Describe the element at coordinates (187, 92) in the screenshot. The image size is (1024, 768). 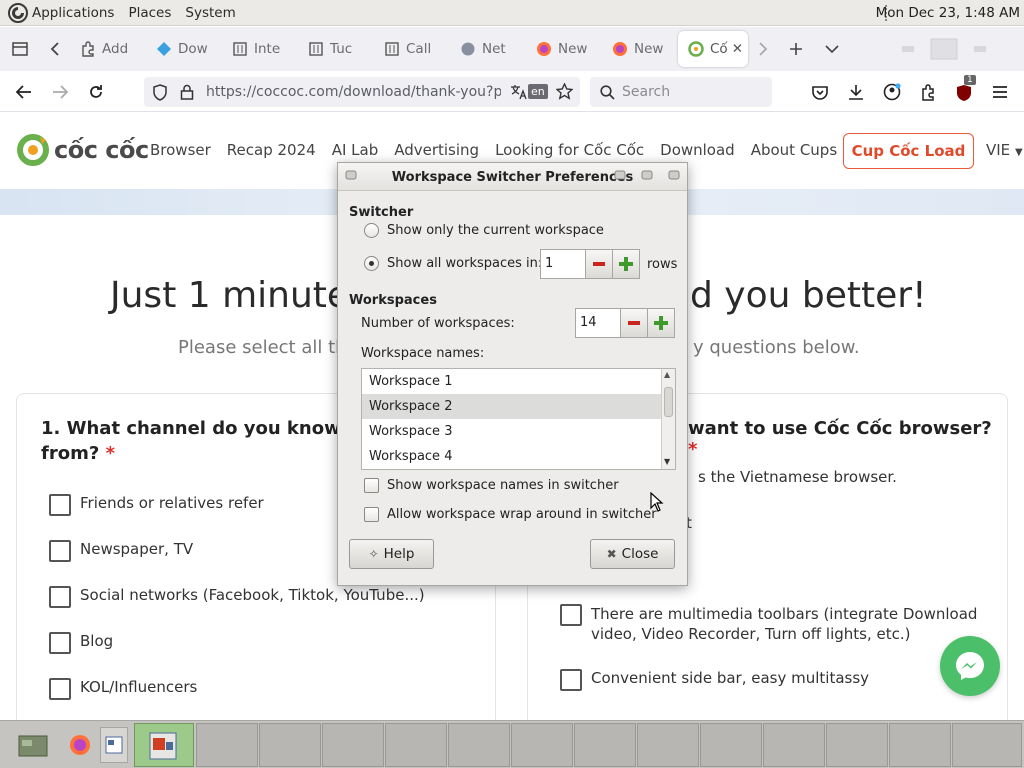
I see `lock-icon` at that location.